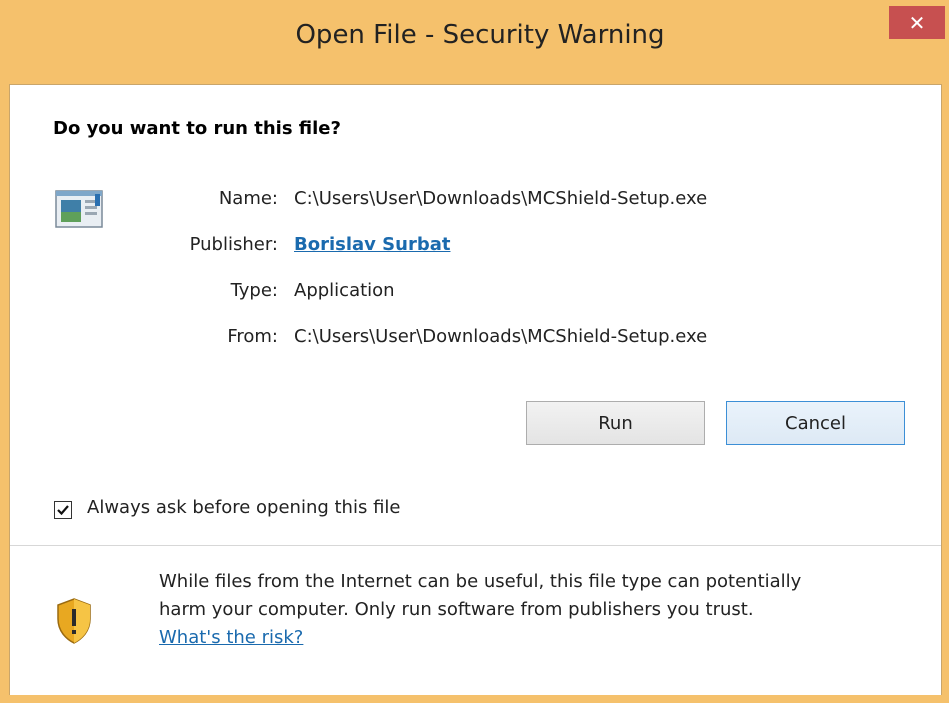 The width and height of the screenshot is (949, 703). What do you see at coordinates (233, 244) in the screenshot?
I see `publisher-label: Publisher:` at bounding box center [233, 244].